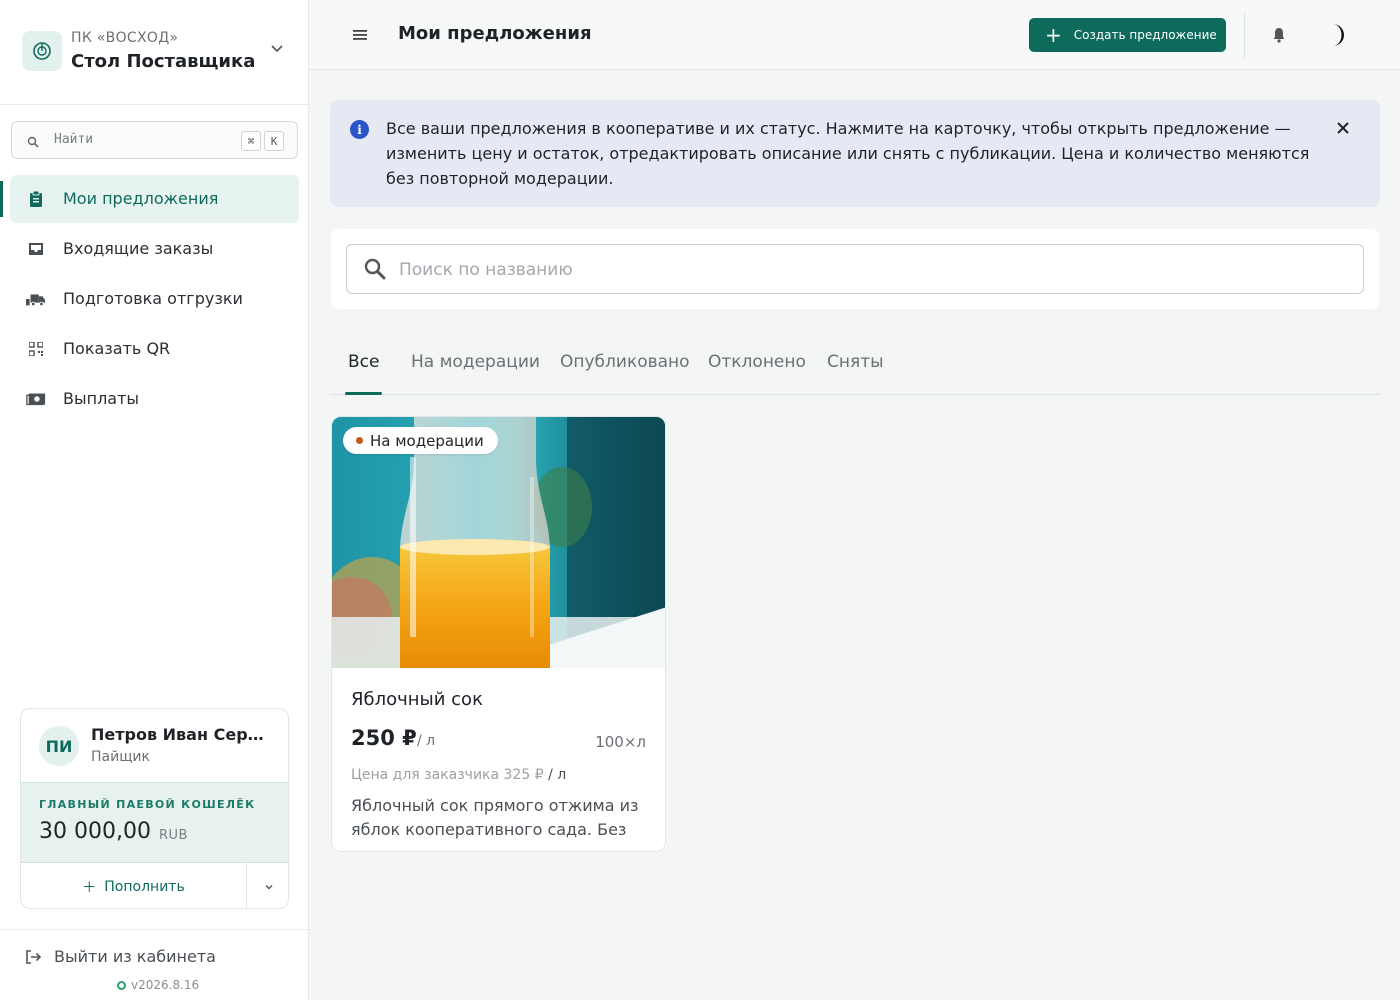 The image size is (1400, 1000). I want to click on status-badge-label: На модерации, so click(427, 440).